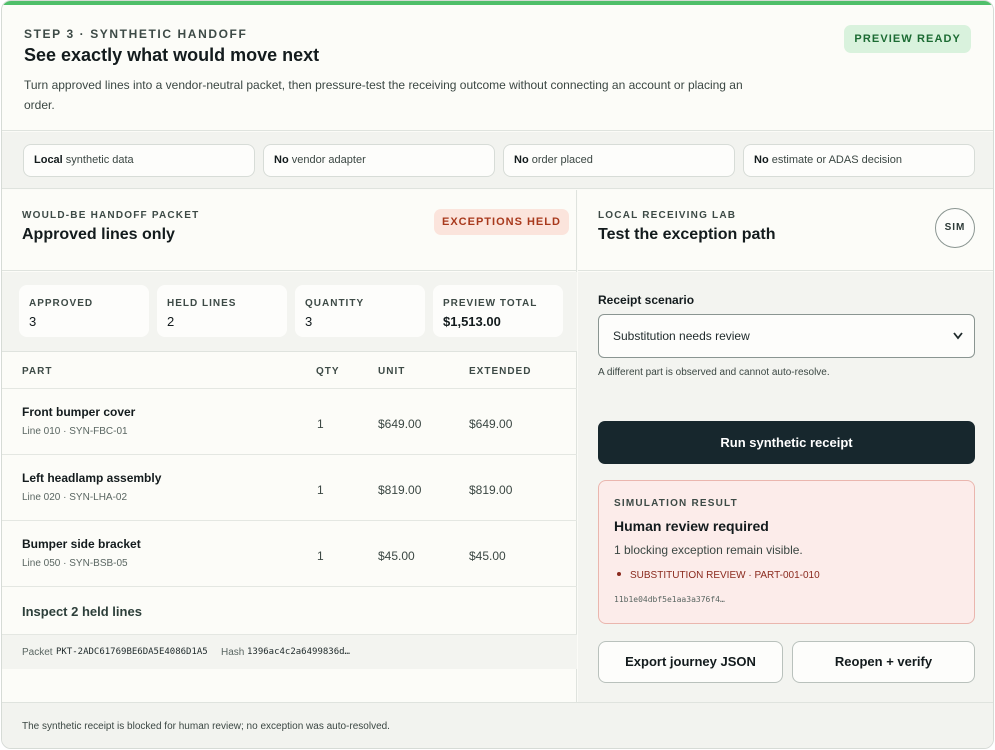 The height and width of the screenshot is (750, 995). Describe the element at coordinates (37, 652) in the screenshot. I see `packet-label: Packet` at that location.